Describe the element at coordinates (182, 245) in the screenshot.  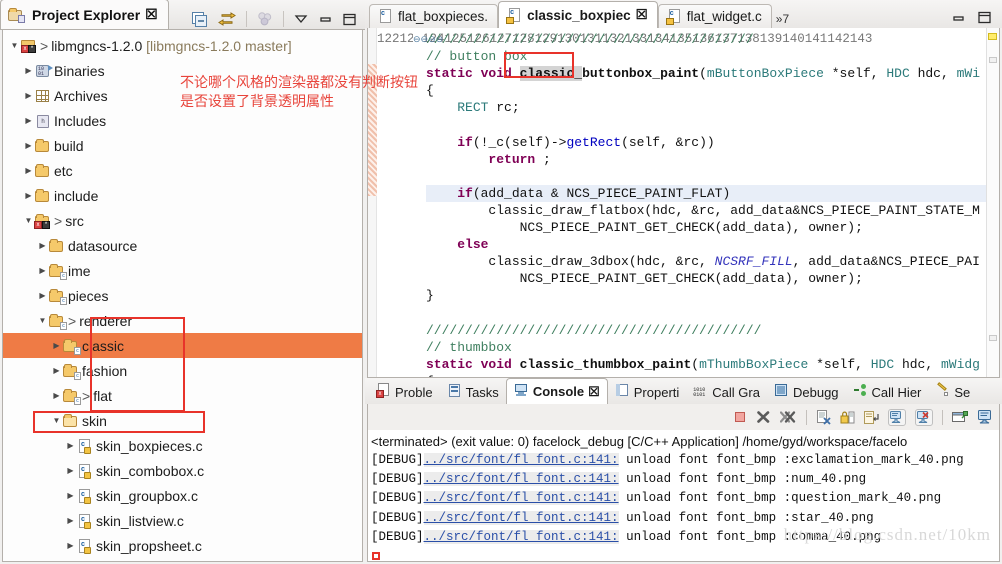
I see `tree-item-datasource: ▶ datasource` at that location.